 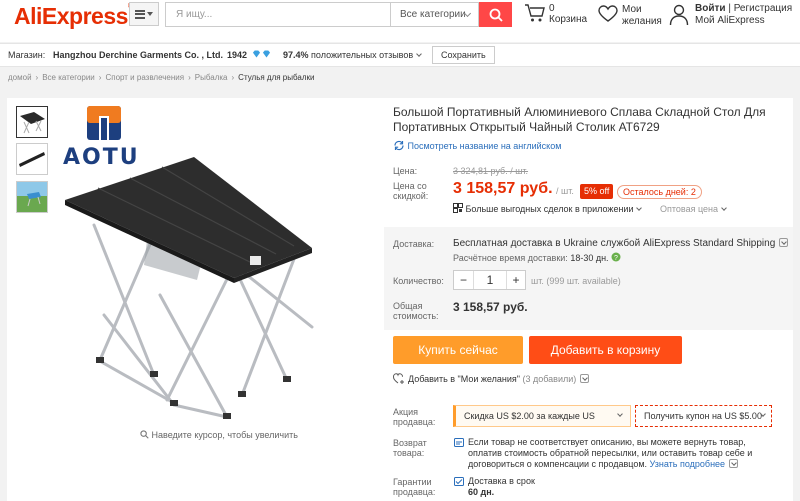 I want to click on wholesale-price-dropdown: Оптовая цена, so click(x=693, y=209).